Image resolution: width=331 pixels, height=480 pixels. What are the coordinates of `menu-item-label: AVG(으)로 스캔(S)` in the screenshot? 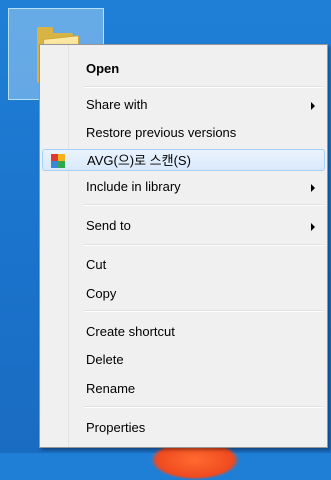 It's located at (139, 160).